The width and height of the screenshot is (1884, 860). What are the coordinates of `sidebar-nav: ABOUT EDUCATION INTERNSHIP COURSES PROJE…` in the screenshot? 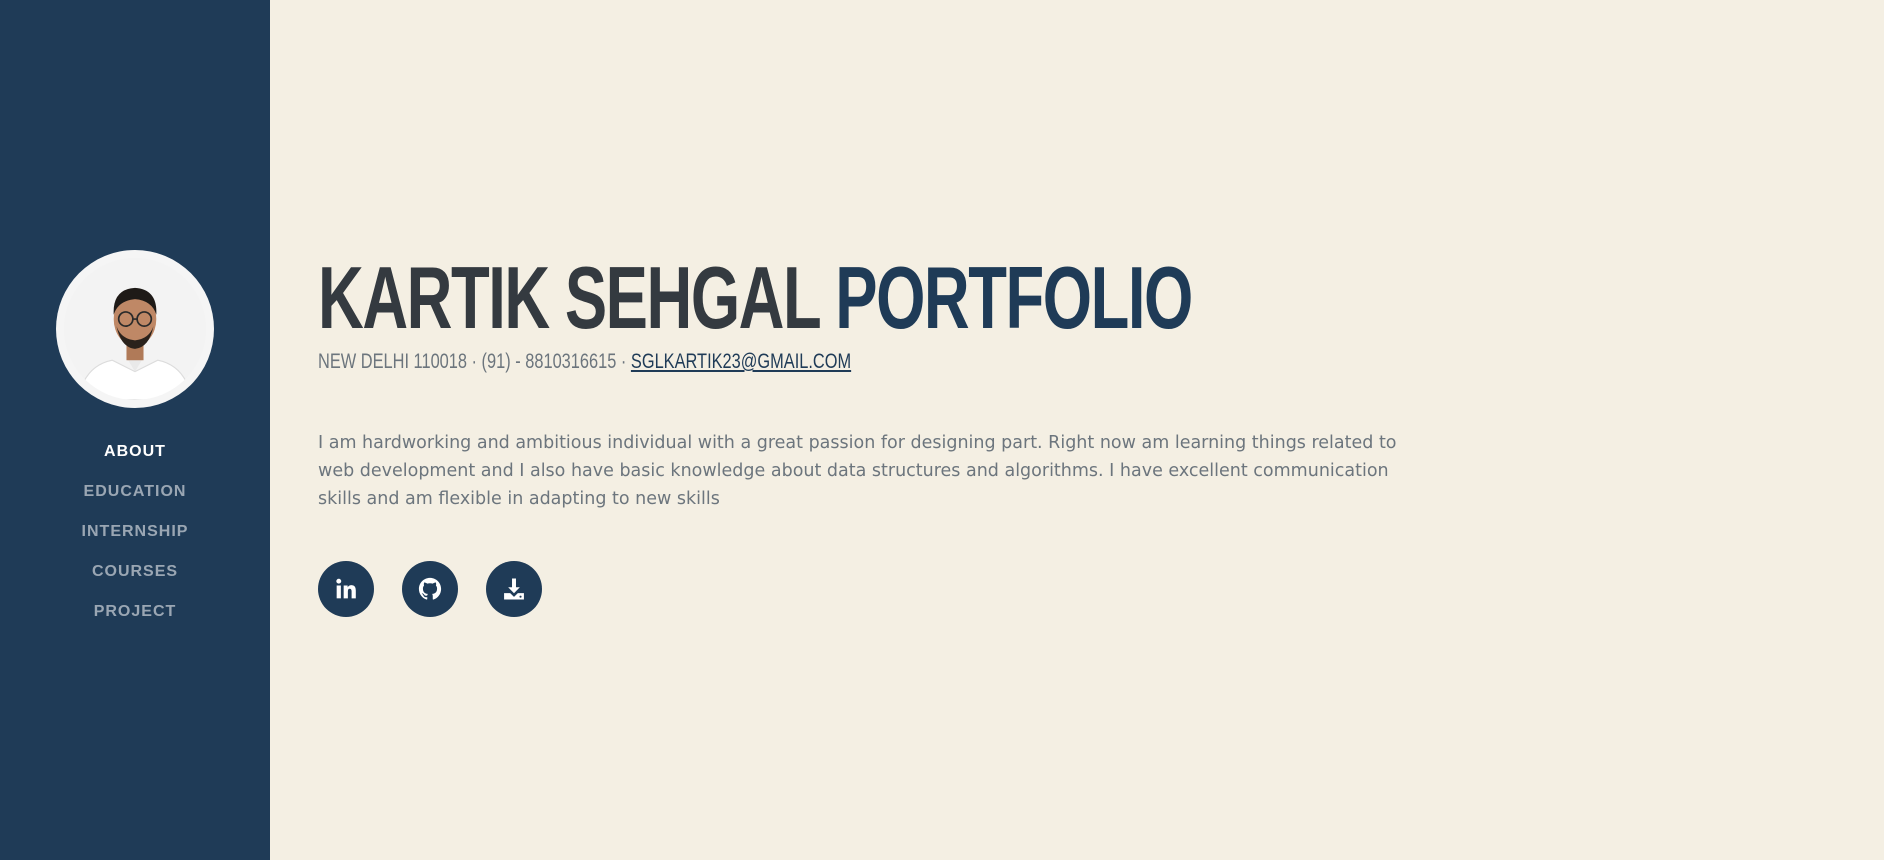 It's located at (135, 532).